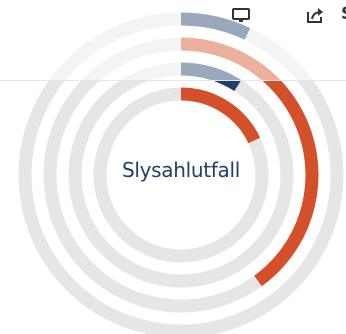 This screenshot has height=334, width=346. What do you see at coordinates (173, 80) in the screenshot?
I see `toolbar-divider` at bounding box center [173, 80].